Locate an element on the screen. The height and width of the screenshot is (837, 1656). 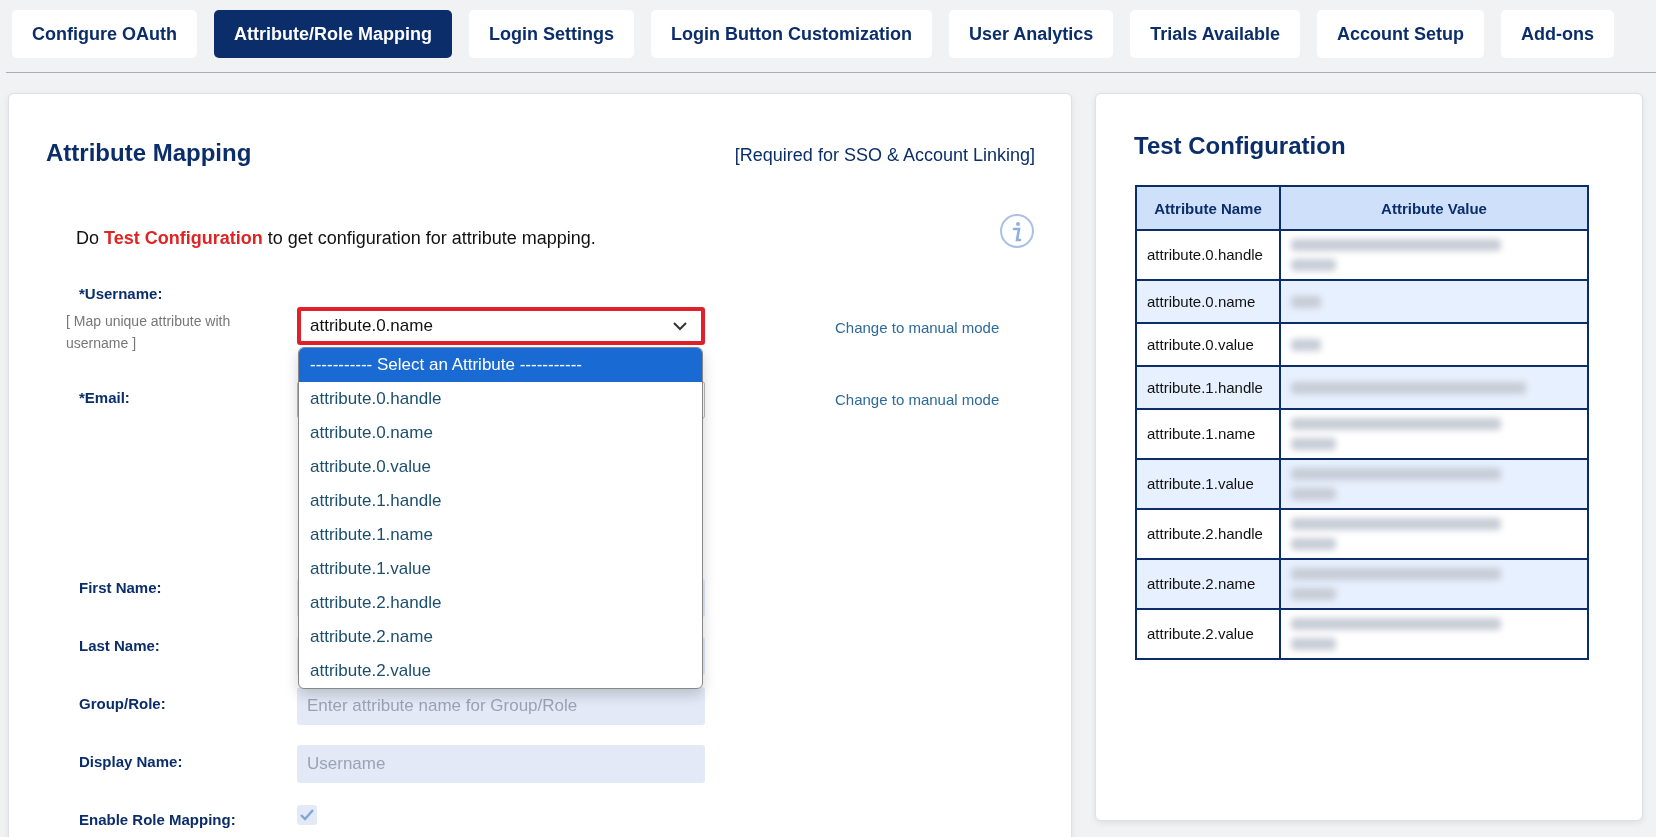
attribute-select: attribute.0.name is located at coordinates (501, 326).